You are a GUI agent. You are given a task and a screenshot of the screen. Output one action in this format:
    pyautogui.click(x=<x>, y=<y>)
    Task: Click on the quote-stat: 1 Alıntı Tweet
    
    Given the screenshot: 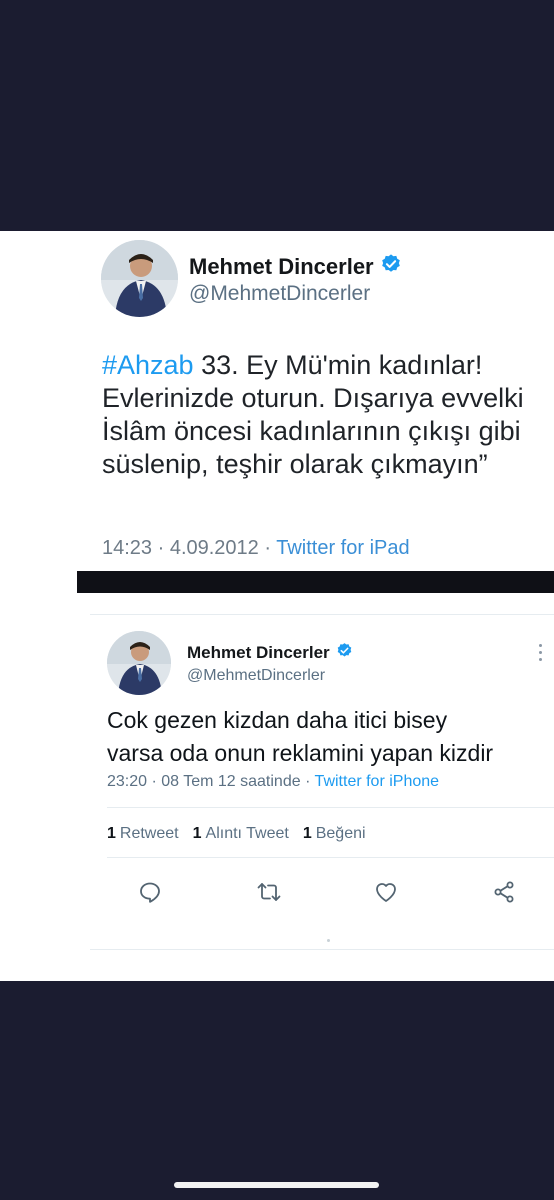 What is the action you would take?
    pyautogui.click(x=241, y=834)
    